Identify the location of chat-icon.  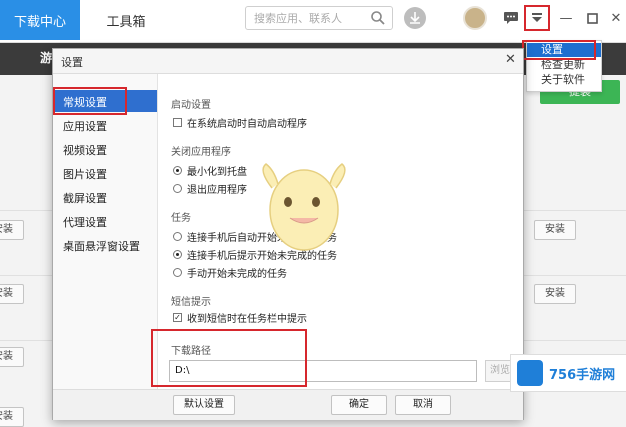
(511, 18).